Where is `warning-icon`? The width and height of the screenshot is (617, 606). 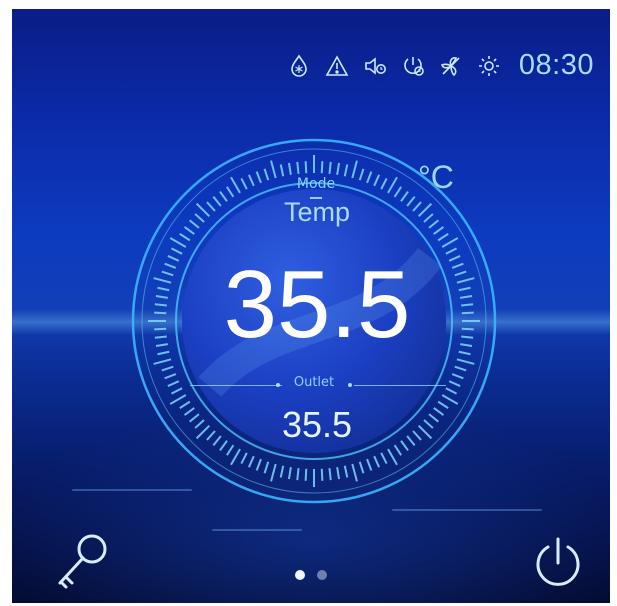
warning-icon is located at coordinates (337, 66).